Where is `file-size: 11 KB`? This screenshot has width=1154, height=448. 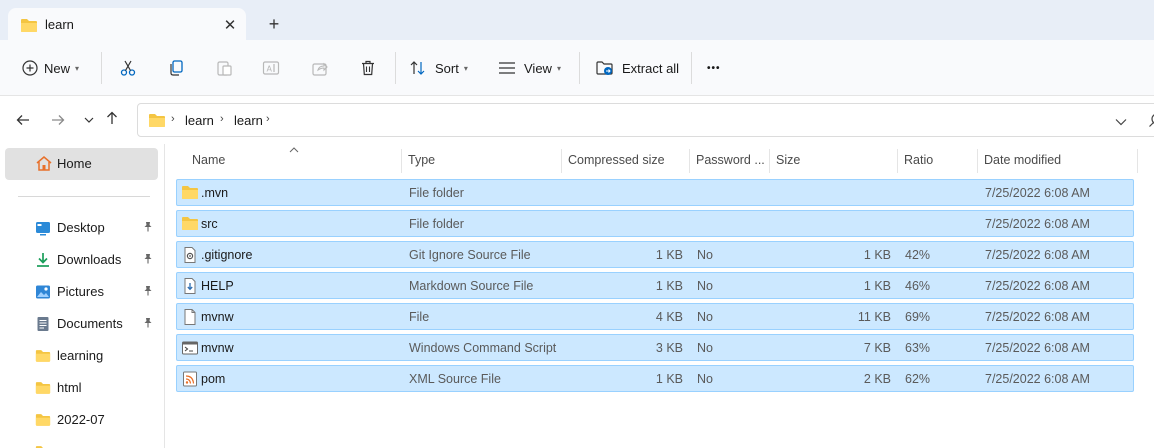
file-size: 11 KB is located at coordinates (874, 317).